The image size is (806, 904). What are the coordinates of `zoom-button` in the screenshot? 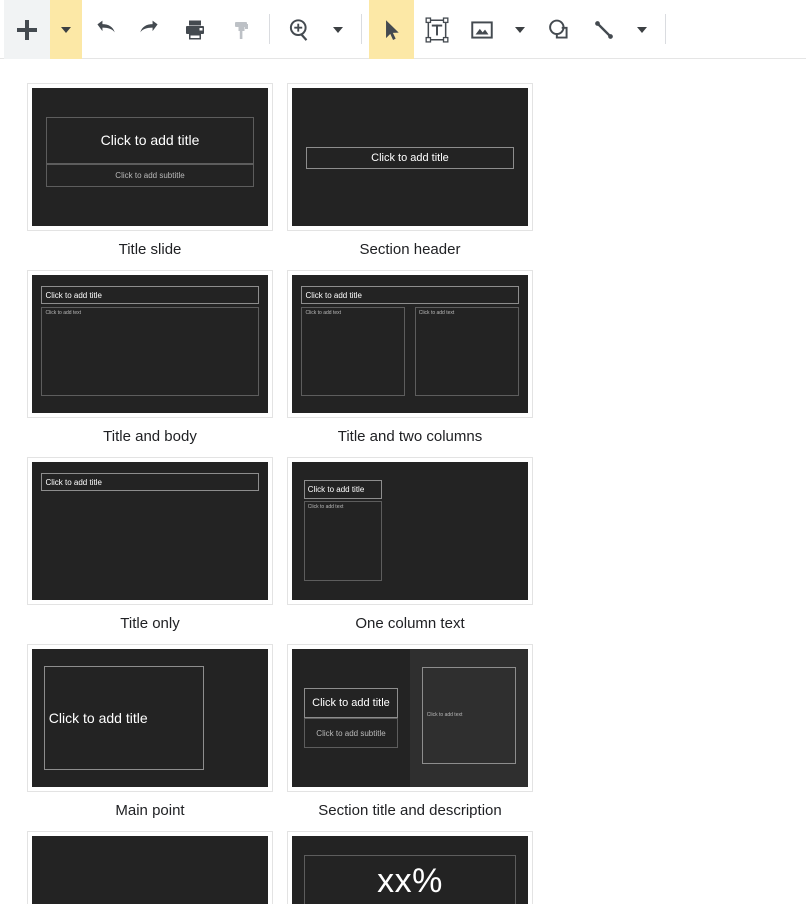 It's located at (299, 29).